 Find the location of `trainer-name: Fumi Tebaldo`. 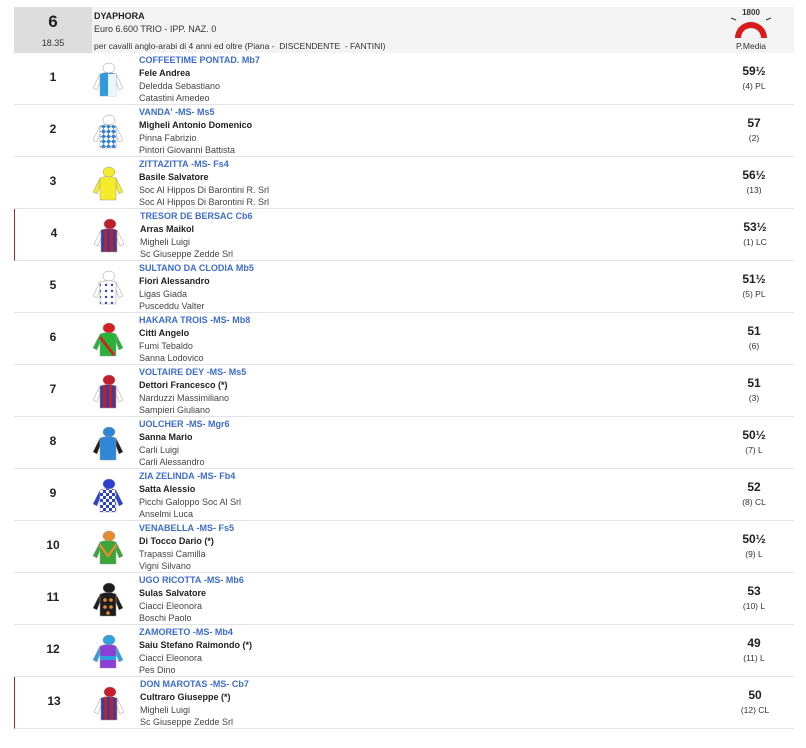

trainer-name: Fumi Tebaldo is located at coordinates (166, 345).